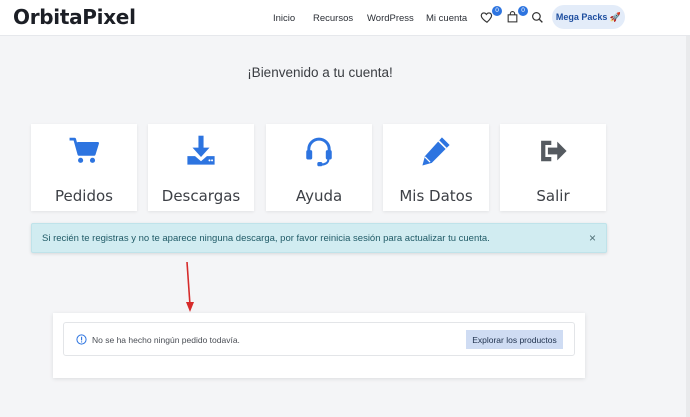 Image resolution: width=690 pixels, height=417 pixels. Describe the element at coordinates (553, 196) in the screenshot. I see `card-label-salir: Salir` at that location.